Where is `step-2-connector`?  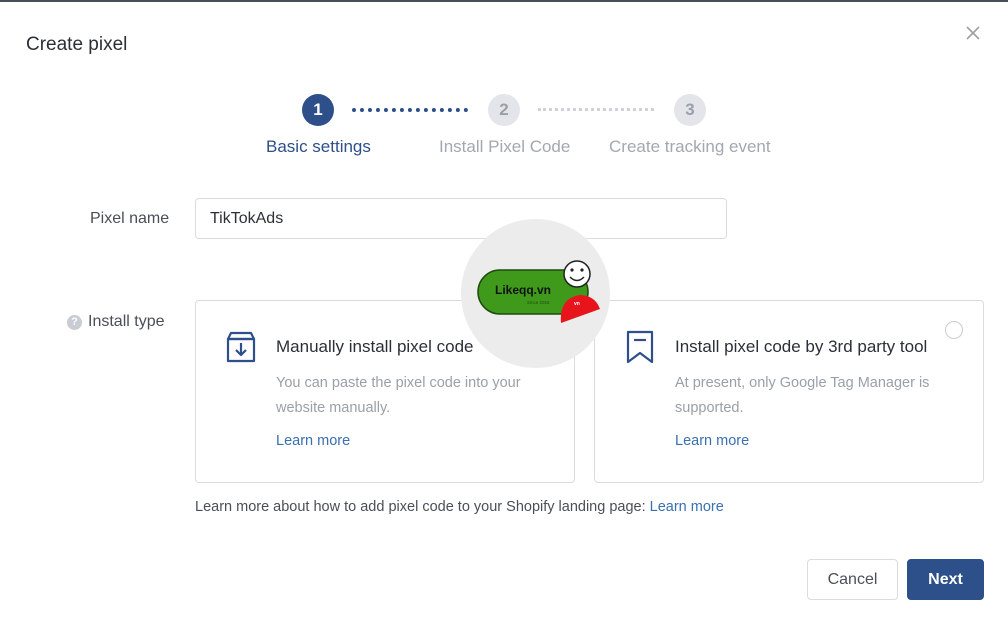
step-2-connector is located at coordinates (596, 110).